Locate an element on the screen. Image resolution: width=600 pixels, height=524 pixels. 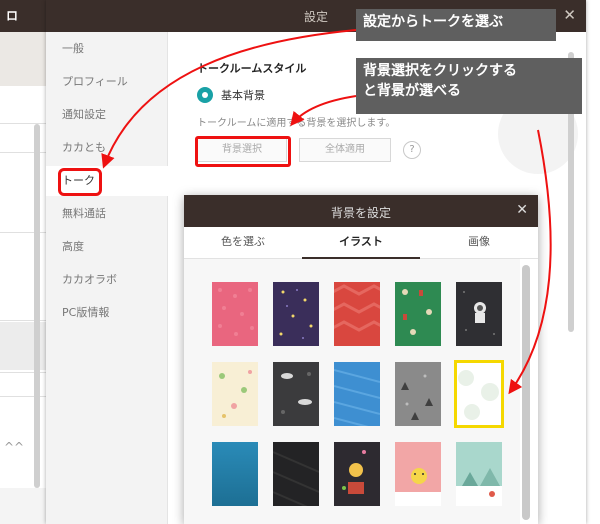
arrow-to-chat-tab is located at coordinates (229, 99).